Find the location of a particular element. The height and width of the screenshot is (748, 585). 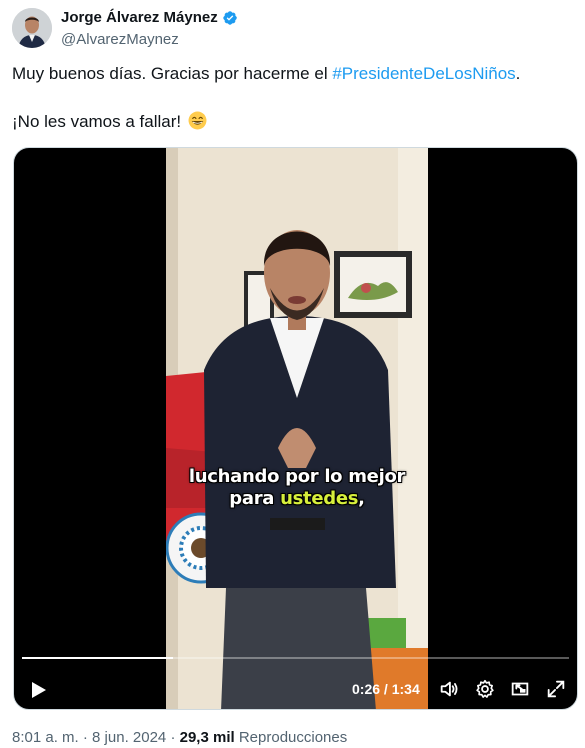

display-name: Jorge Álvarez Máynez is located at coordinates (139, 18).